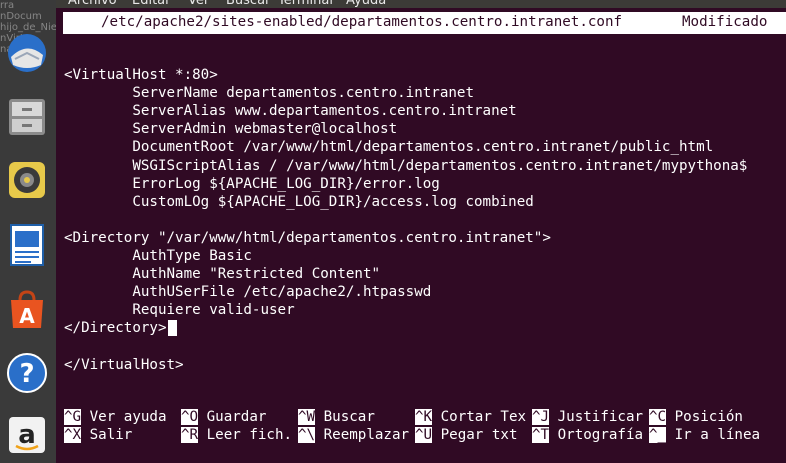 The image size is (786, 463). What do you see at coordinates (107, 435) in the screenshot?
I see `shortcut-label: Salir` at bounding box center [107, 435].